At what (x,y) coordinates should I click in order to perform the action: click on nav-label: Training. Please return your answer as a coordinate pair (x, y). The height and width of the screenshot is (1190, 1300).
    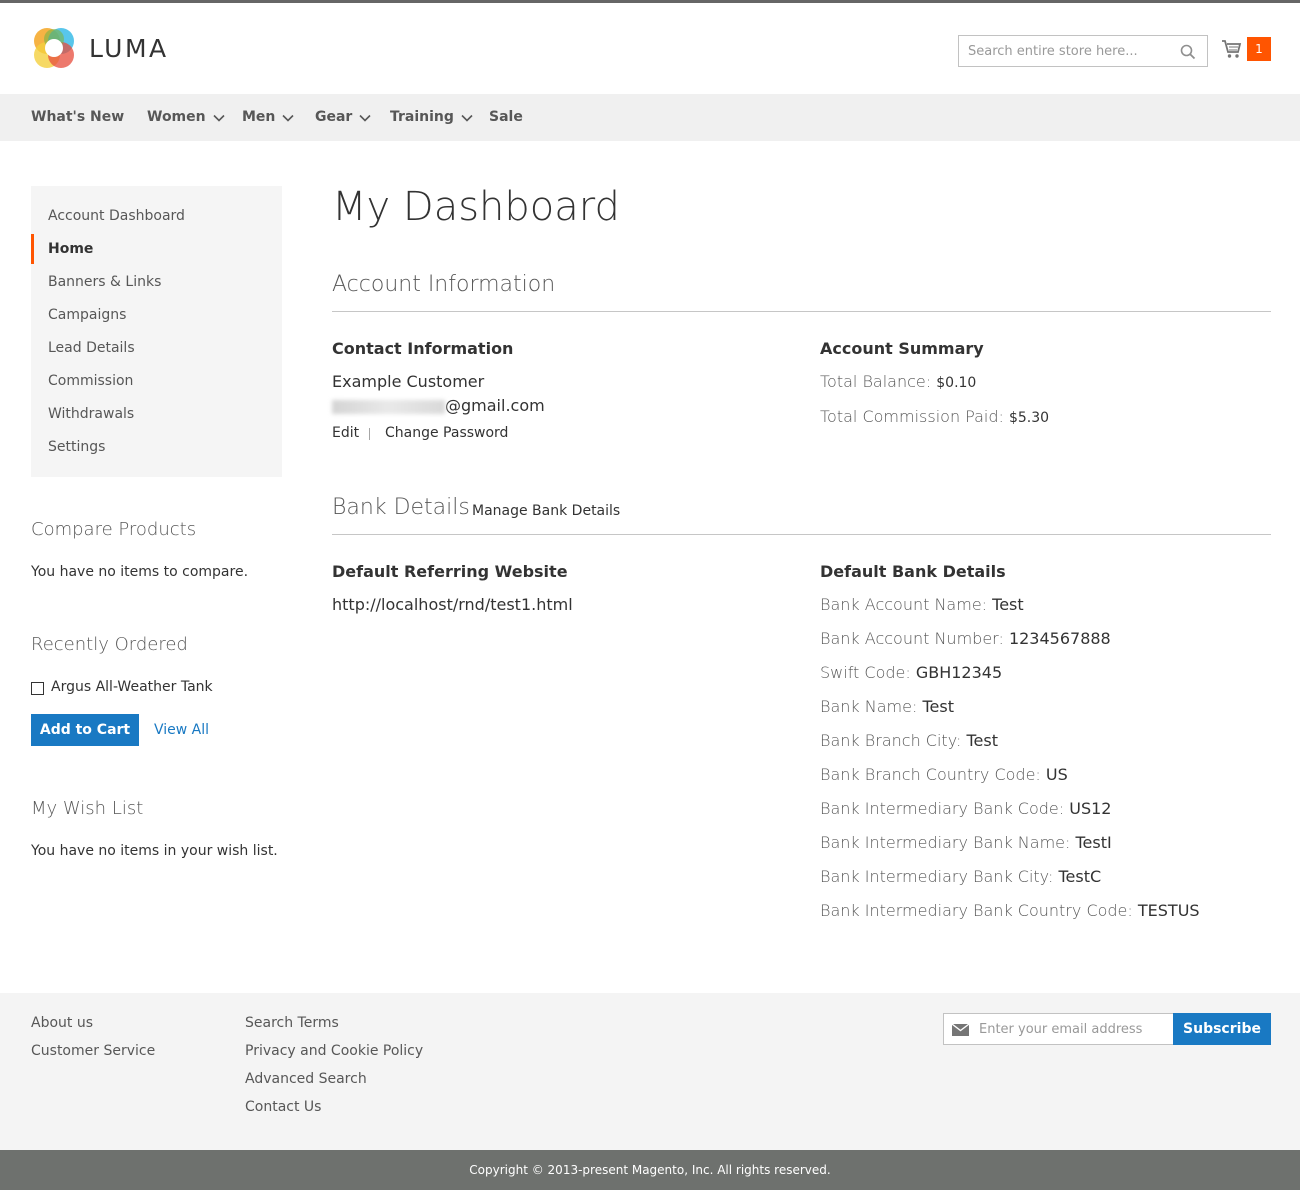
    Looking at the image, I should click on (422, 117).